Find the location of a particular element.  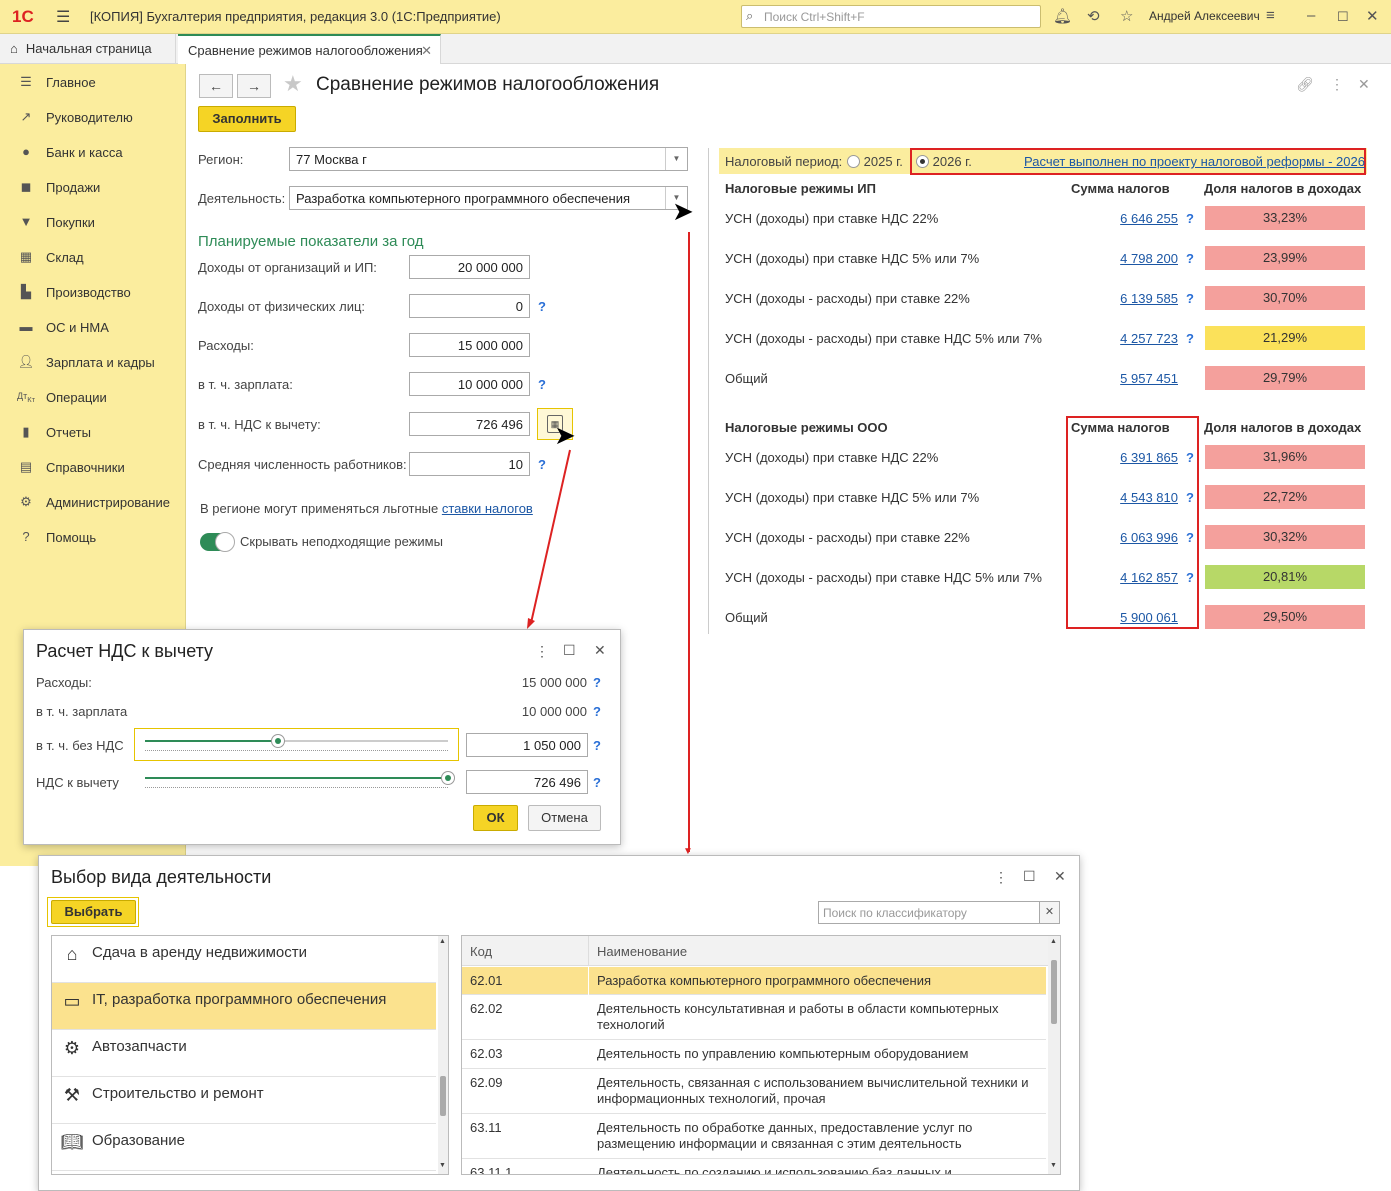

sidebar-item-bank: ● Банк и касса is located at coordinates (93, 151).